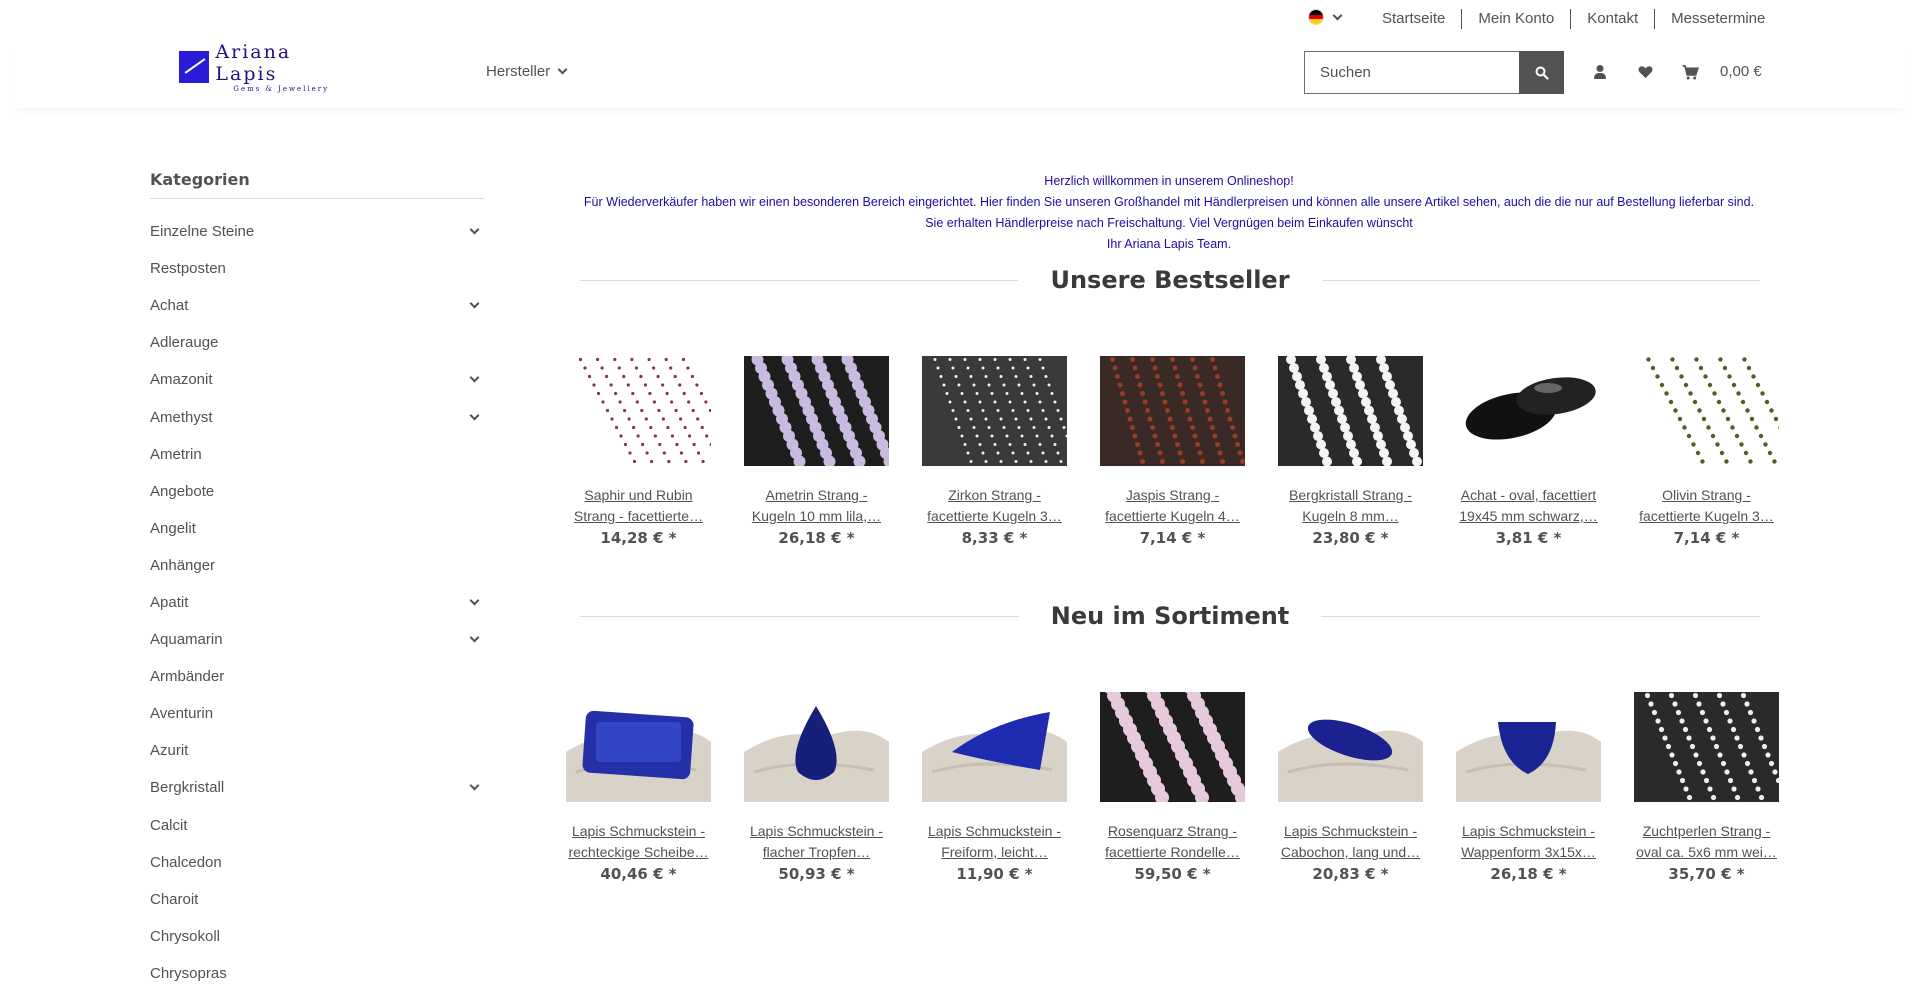 This screenshot has height=993, width=1920. What do you see at coordinates (317, 454) in the screenshot?
I see `category-item: Ametrin` at bounding box center [317, 454].